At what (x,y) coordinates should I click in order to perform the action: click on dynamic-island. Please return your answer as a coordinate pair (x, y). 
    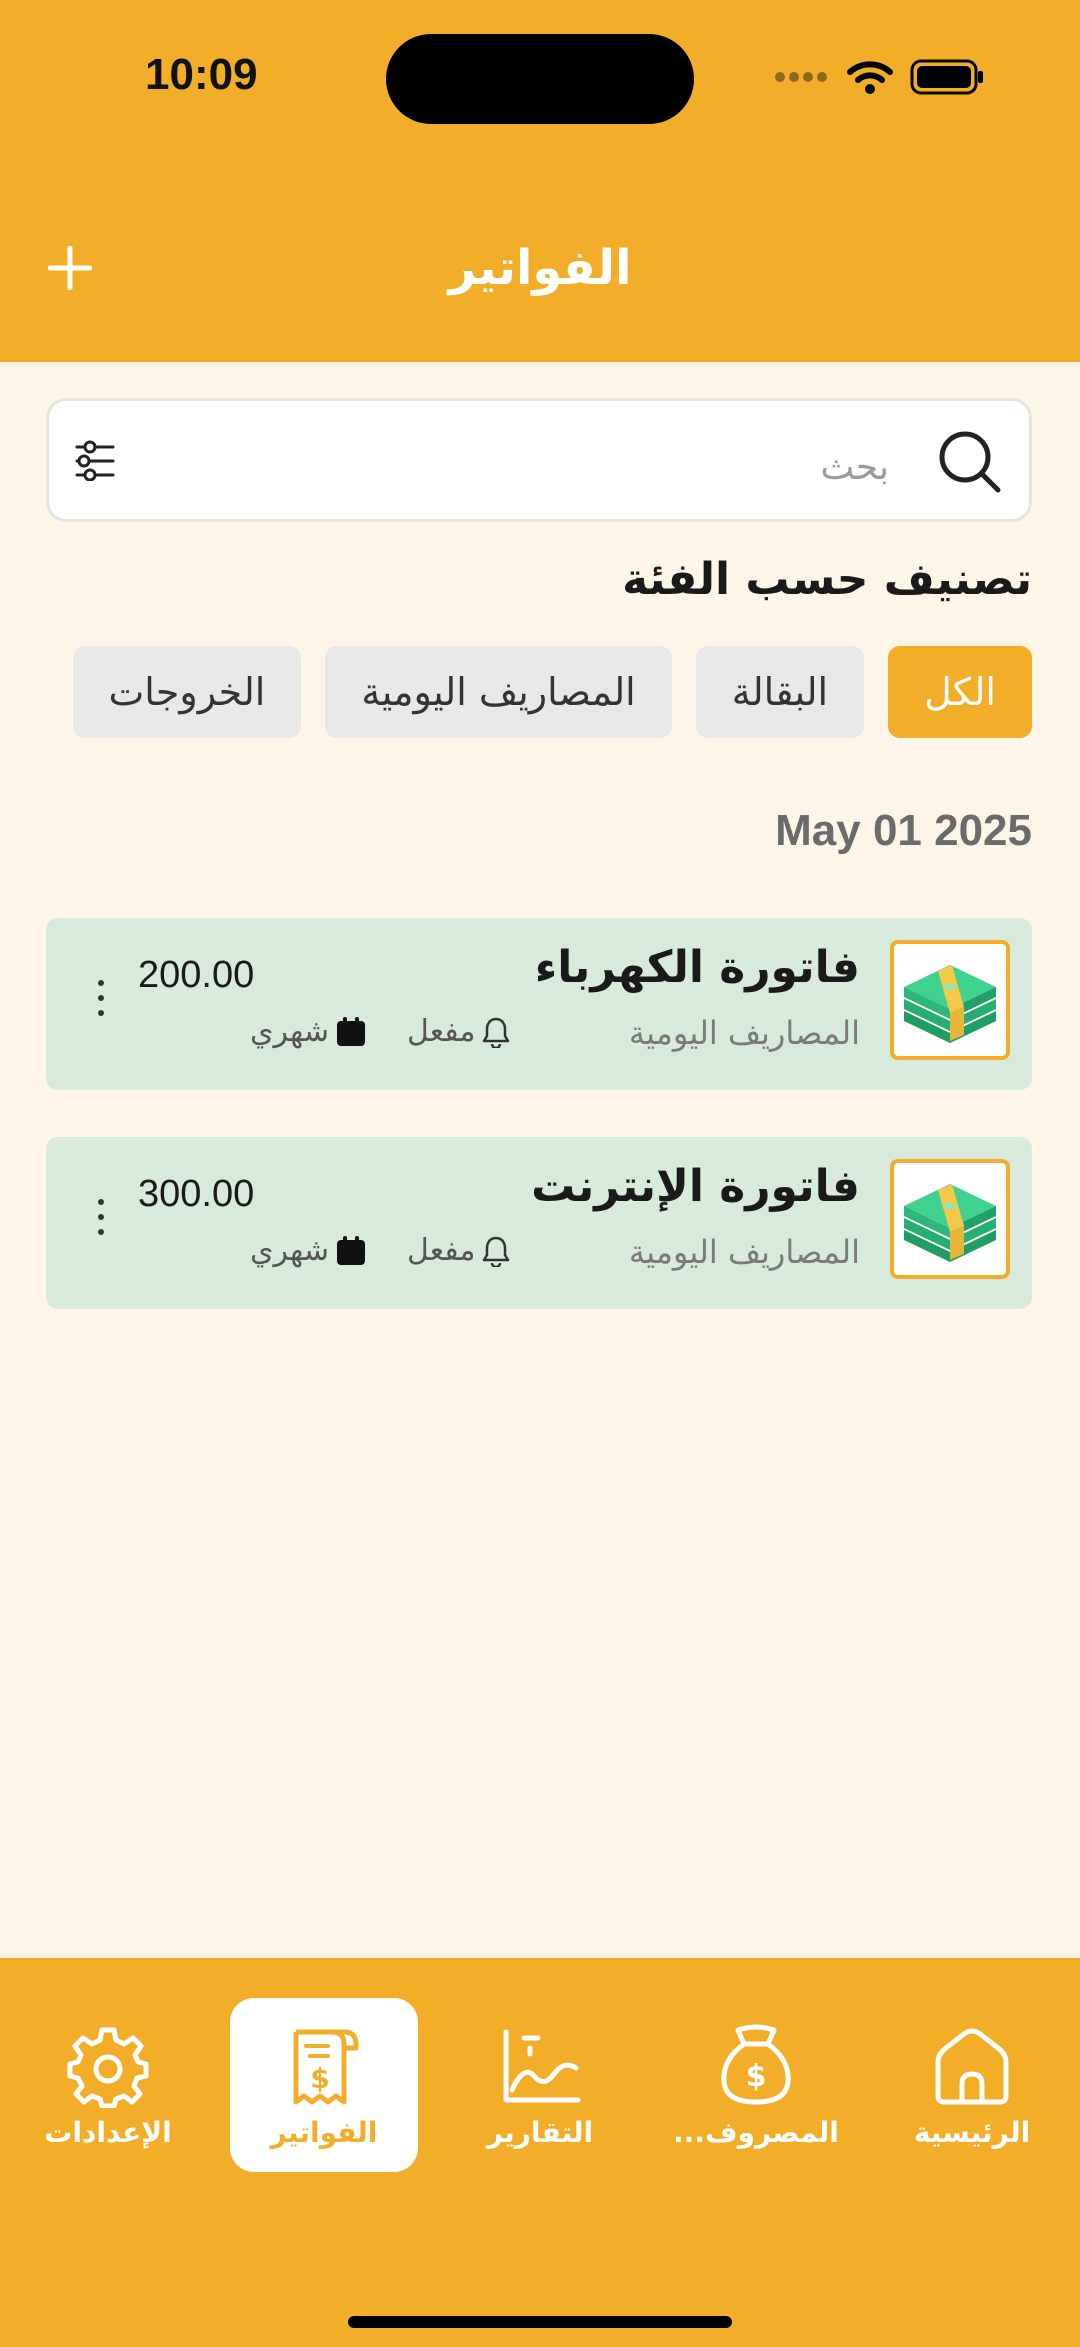
    Looking at the image, I should click on (540, 79).